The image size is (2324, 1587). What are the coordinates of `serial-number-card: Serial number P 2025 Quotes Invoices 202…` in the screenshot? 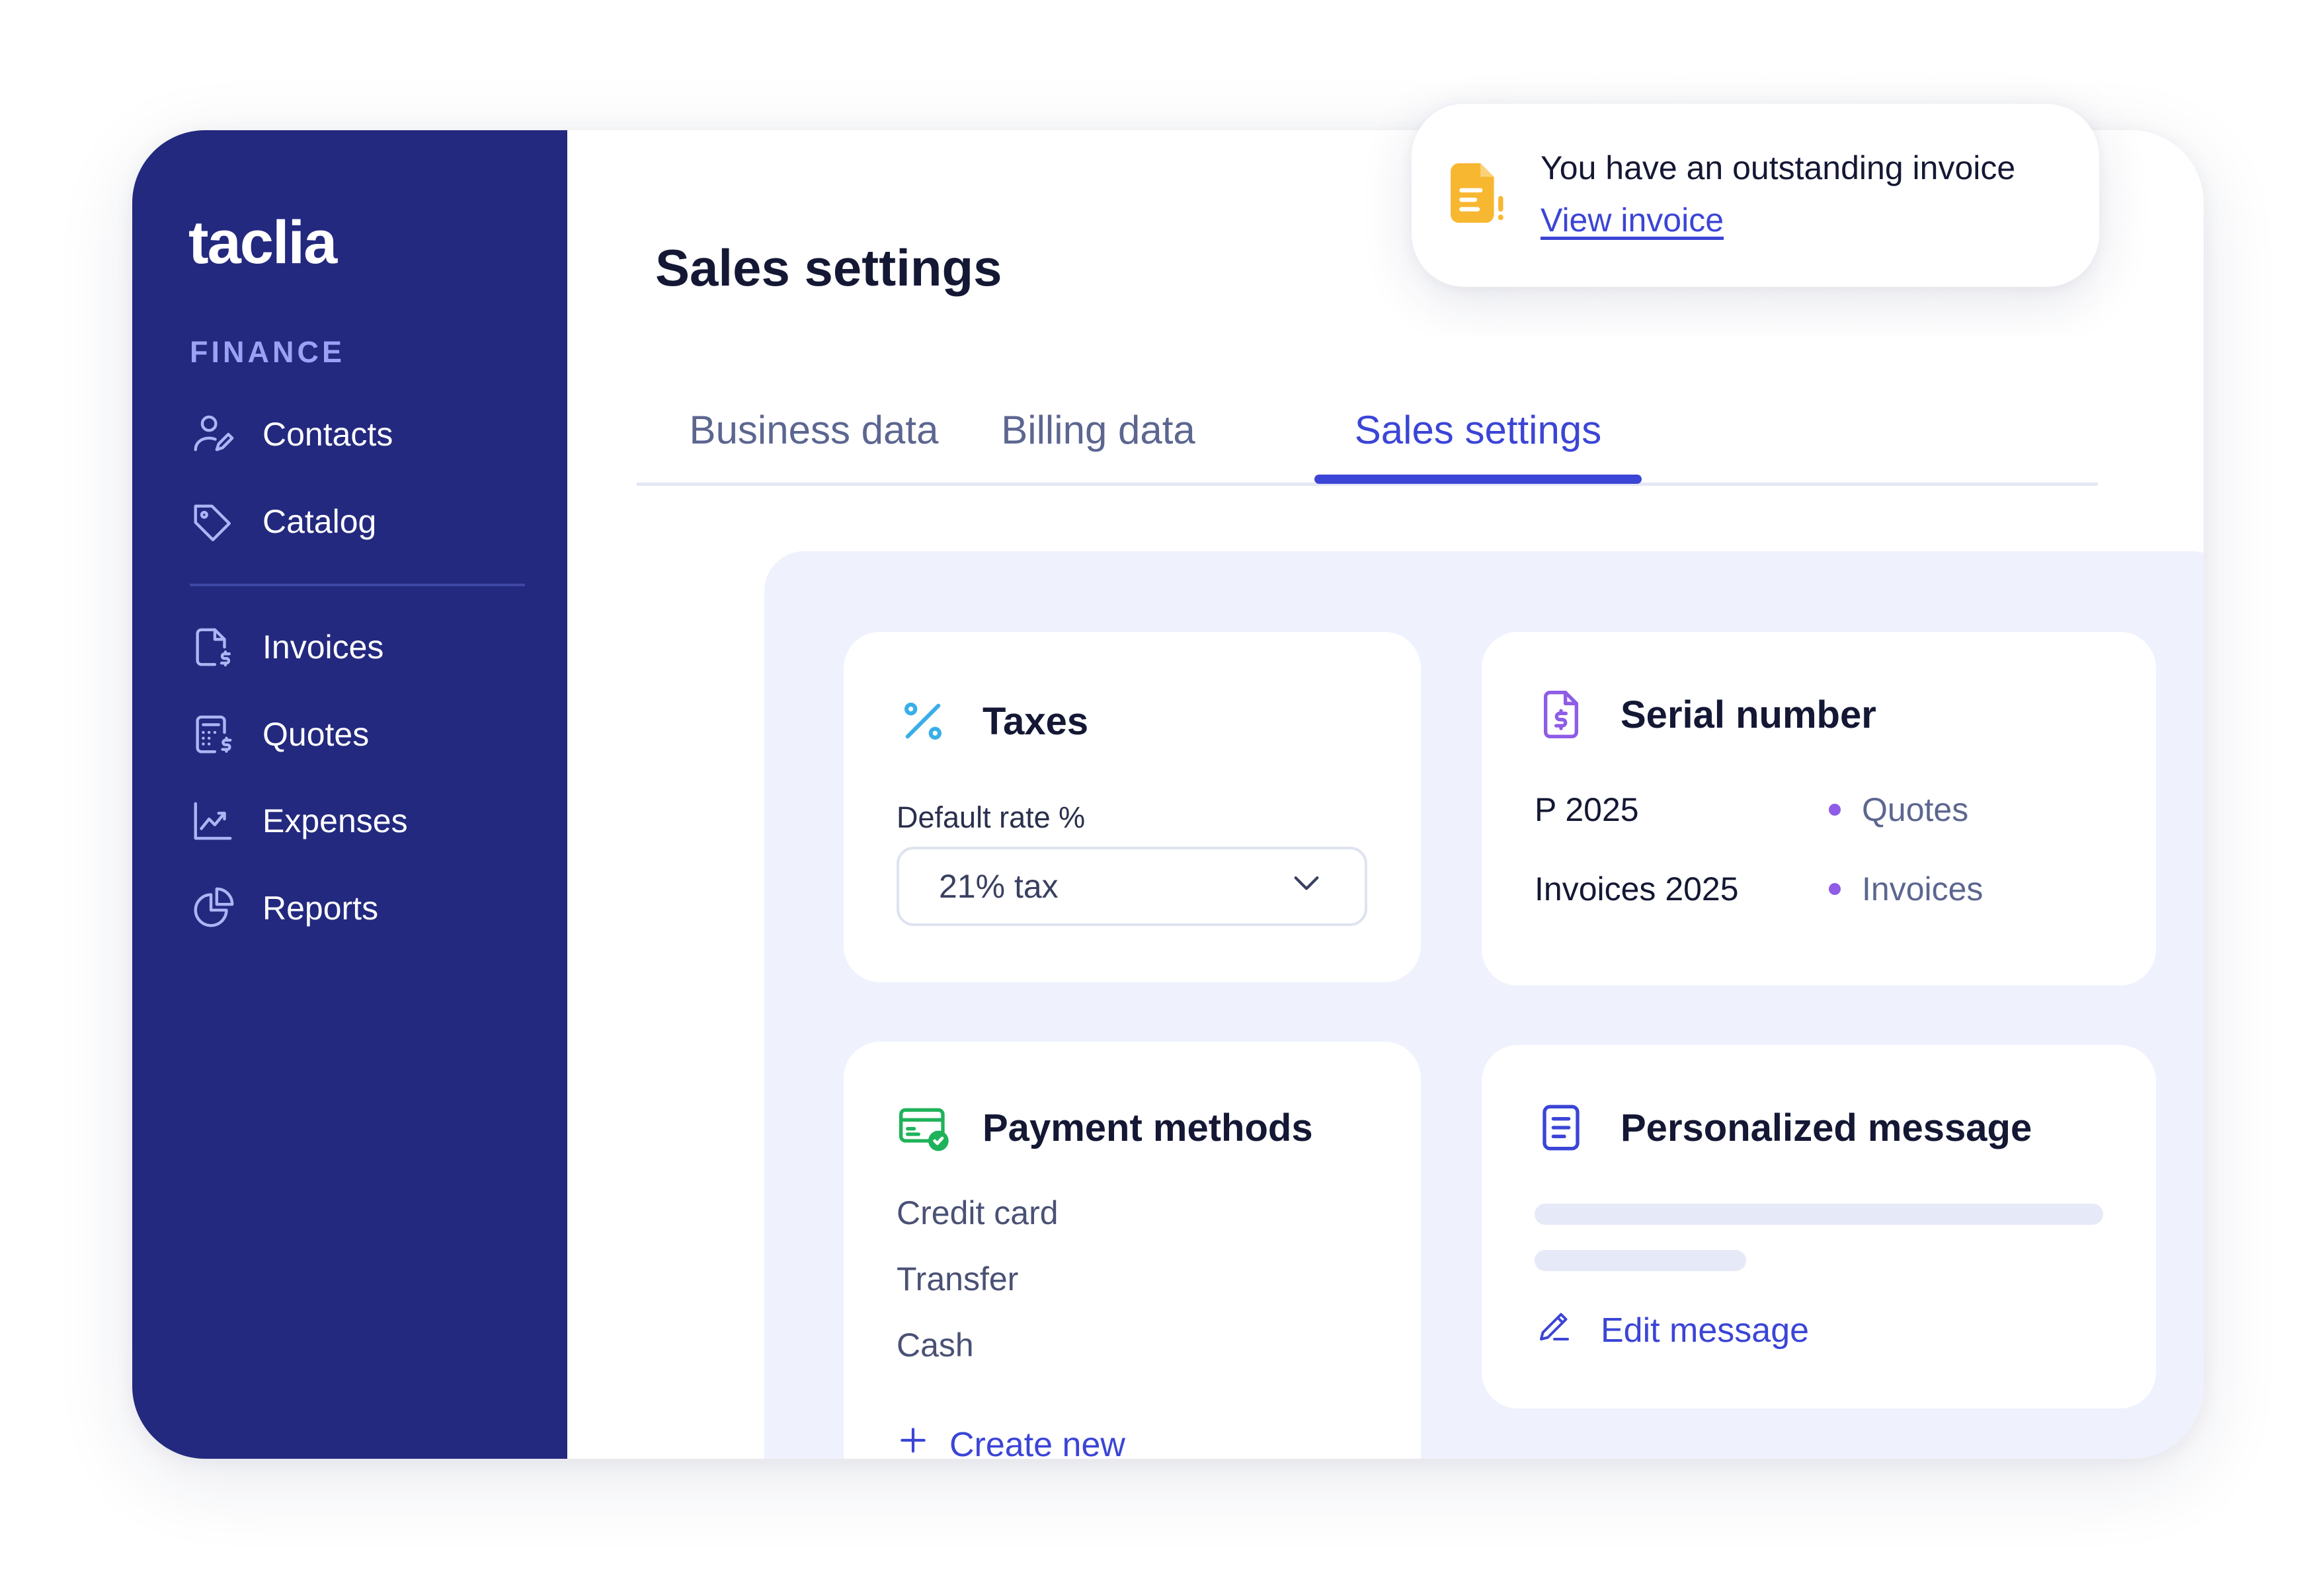 It's located at (1819, 809).